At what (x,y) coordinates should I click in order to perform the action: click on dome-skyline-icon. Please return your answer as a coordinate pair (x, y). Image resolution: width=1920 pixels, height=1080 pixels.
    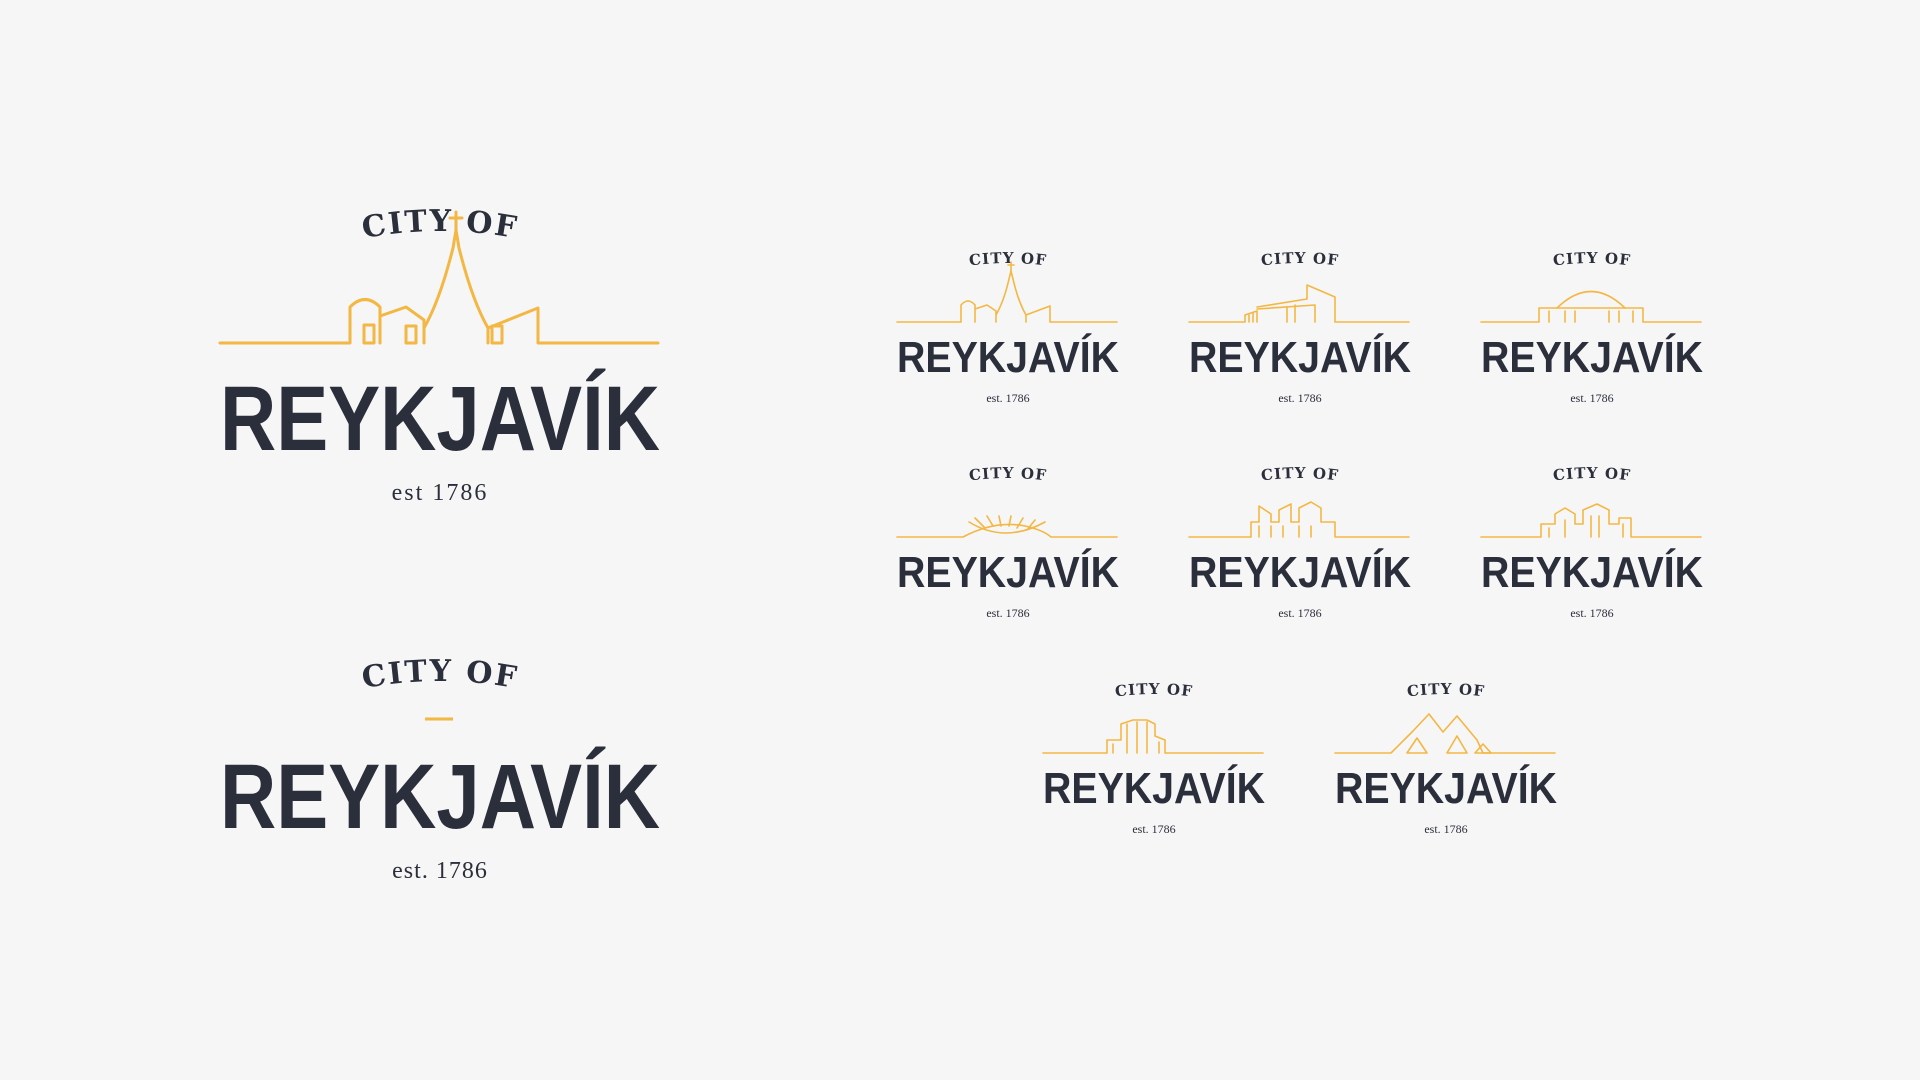
    Looking at the image, I should click on (1591, 306).